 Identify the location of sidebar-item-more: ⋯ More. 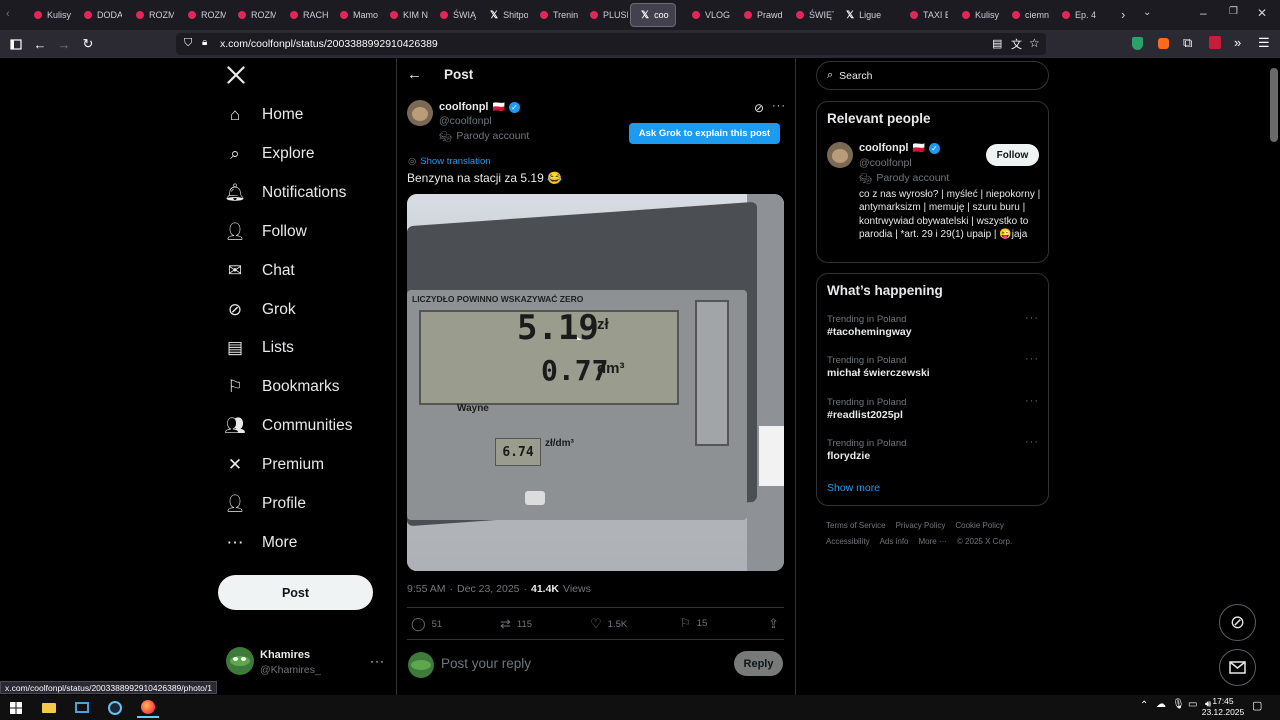
(262, 543).